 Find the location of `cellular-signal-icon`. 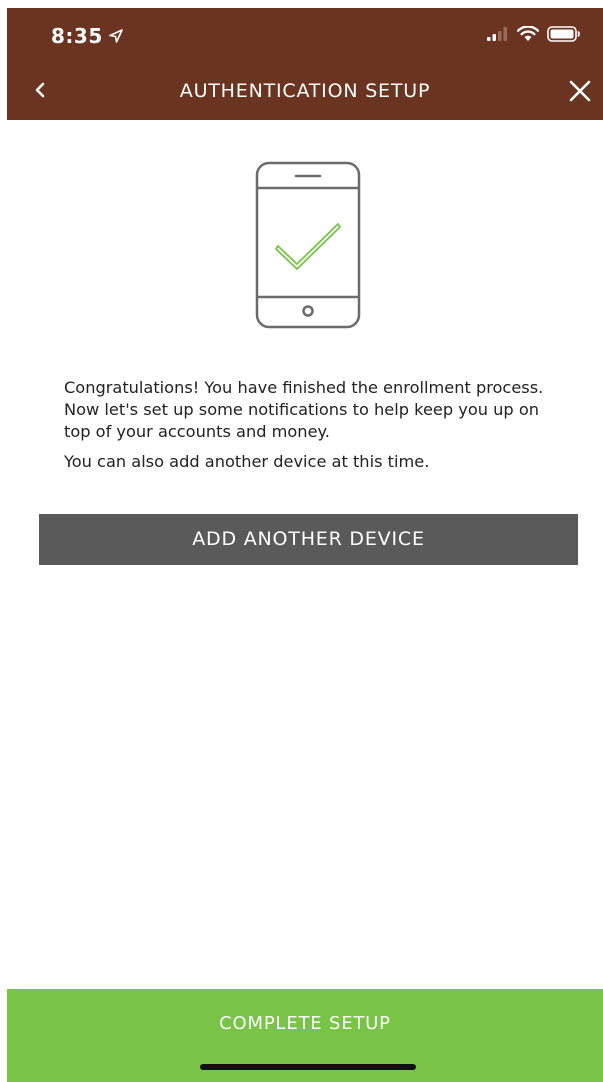

cellular-signal-icon is located at coordinates (497, 34).